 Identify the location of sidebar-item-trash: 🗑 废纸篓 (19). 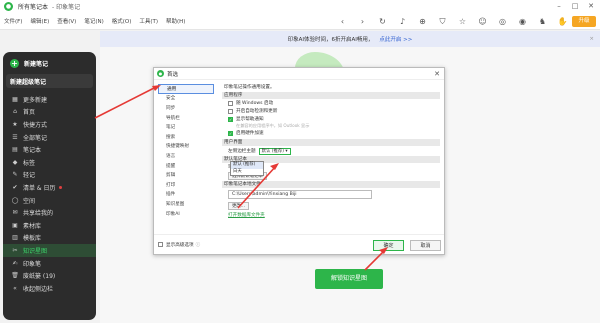
(49, 275).